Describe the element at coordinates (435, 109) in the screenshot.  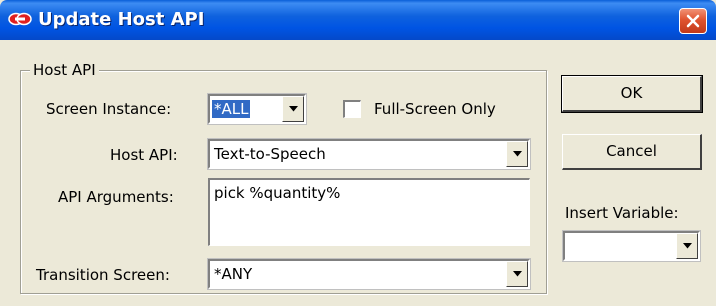
I see `full-screen-only-label: Full-Screen Only` at that location.